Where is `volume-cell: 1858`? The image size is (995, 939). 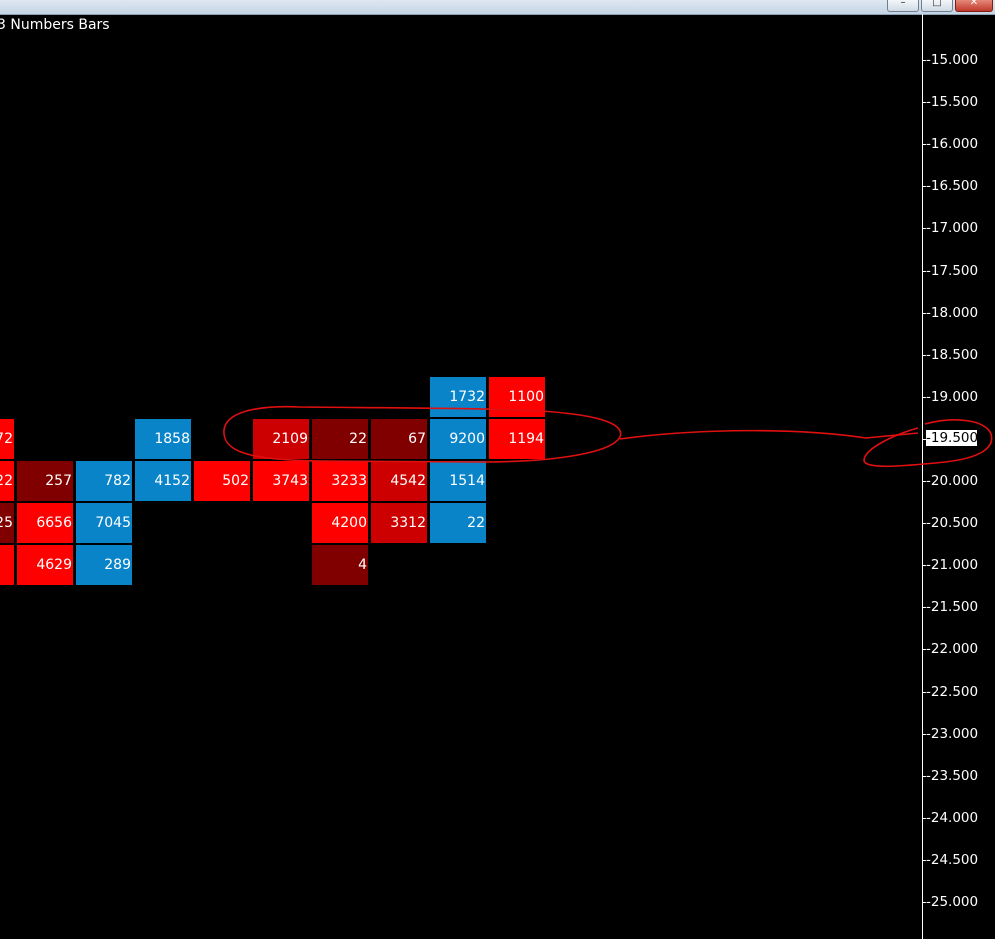
volume-cell: 1858 is located at coordinates (163, 439).